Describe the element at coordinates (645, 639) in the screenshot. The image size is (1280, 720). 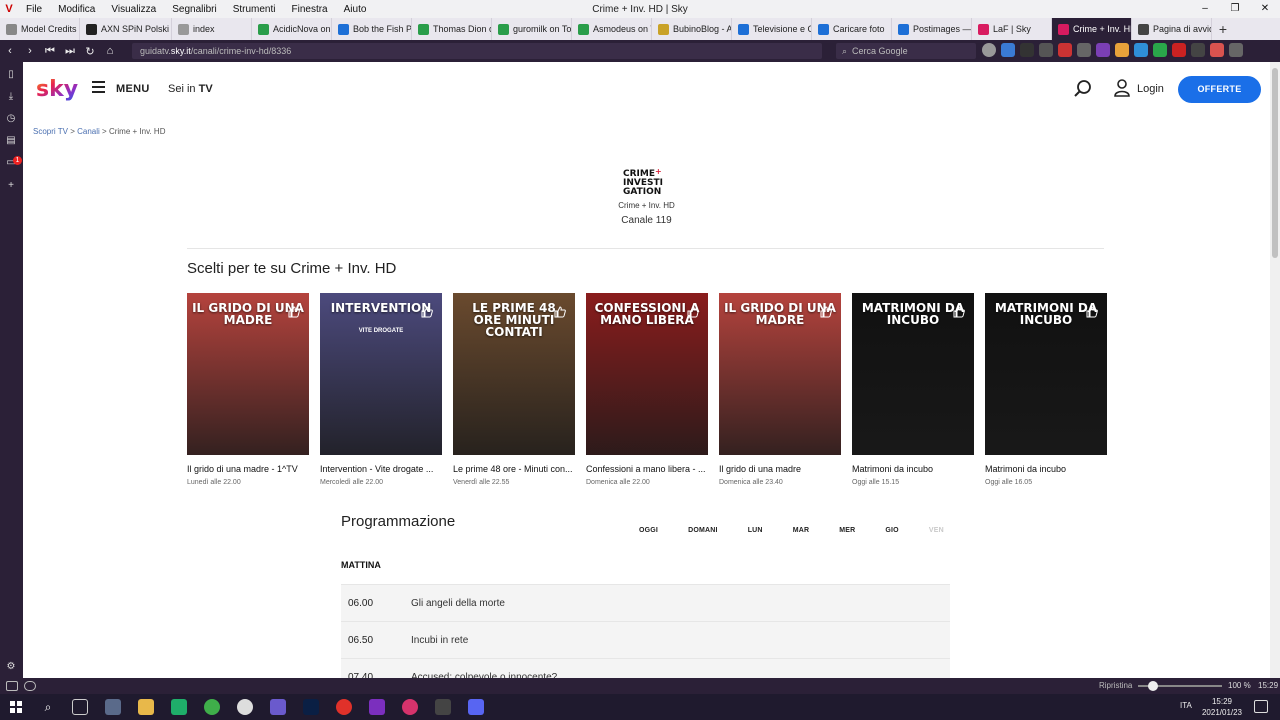
I see `schedule-row: 06.50 Incubi in rete` at that location.